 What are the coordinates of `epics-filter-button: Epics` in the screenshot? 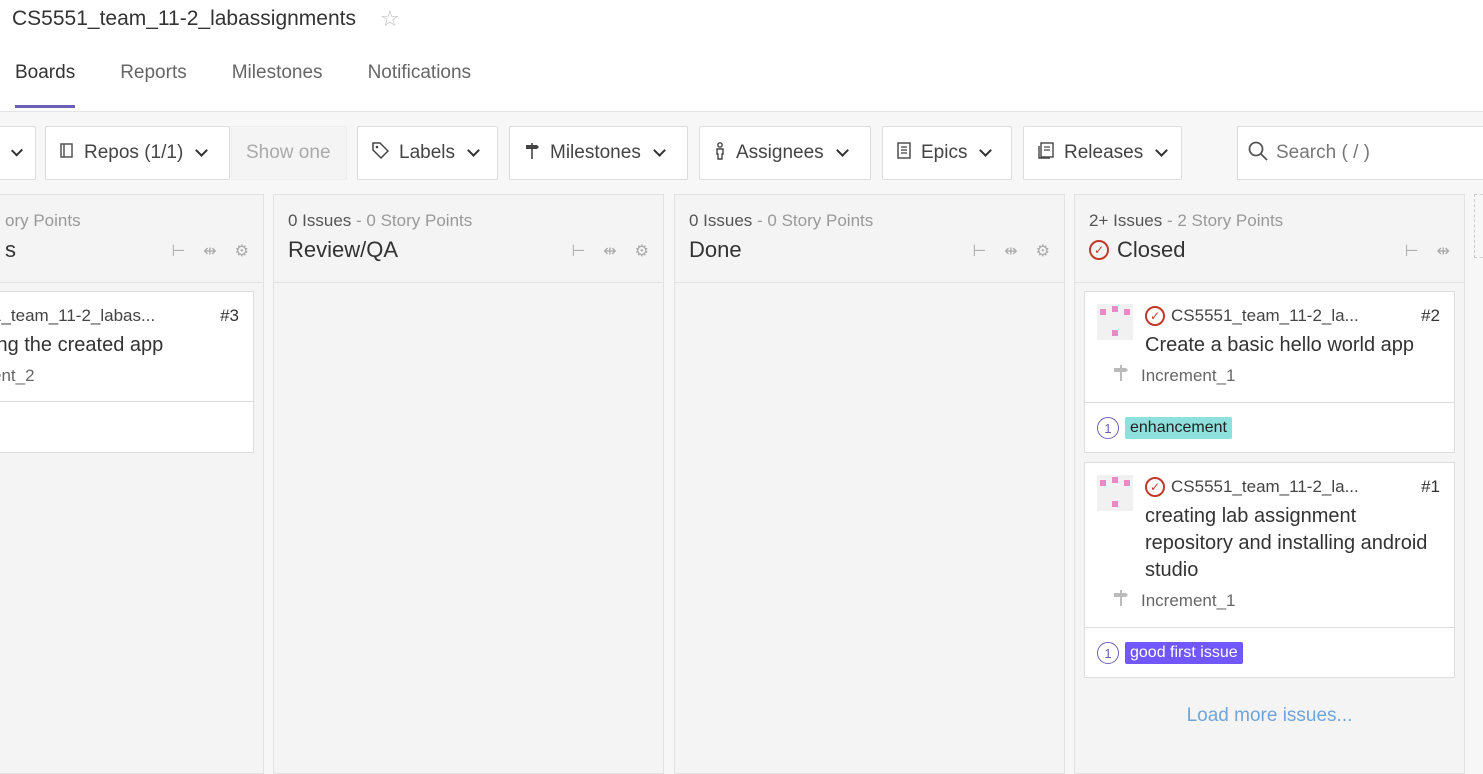 It's located at (947, 153).